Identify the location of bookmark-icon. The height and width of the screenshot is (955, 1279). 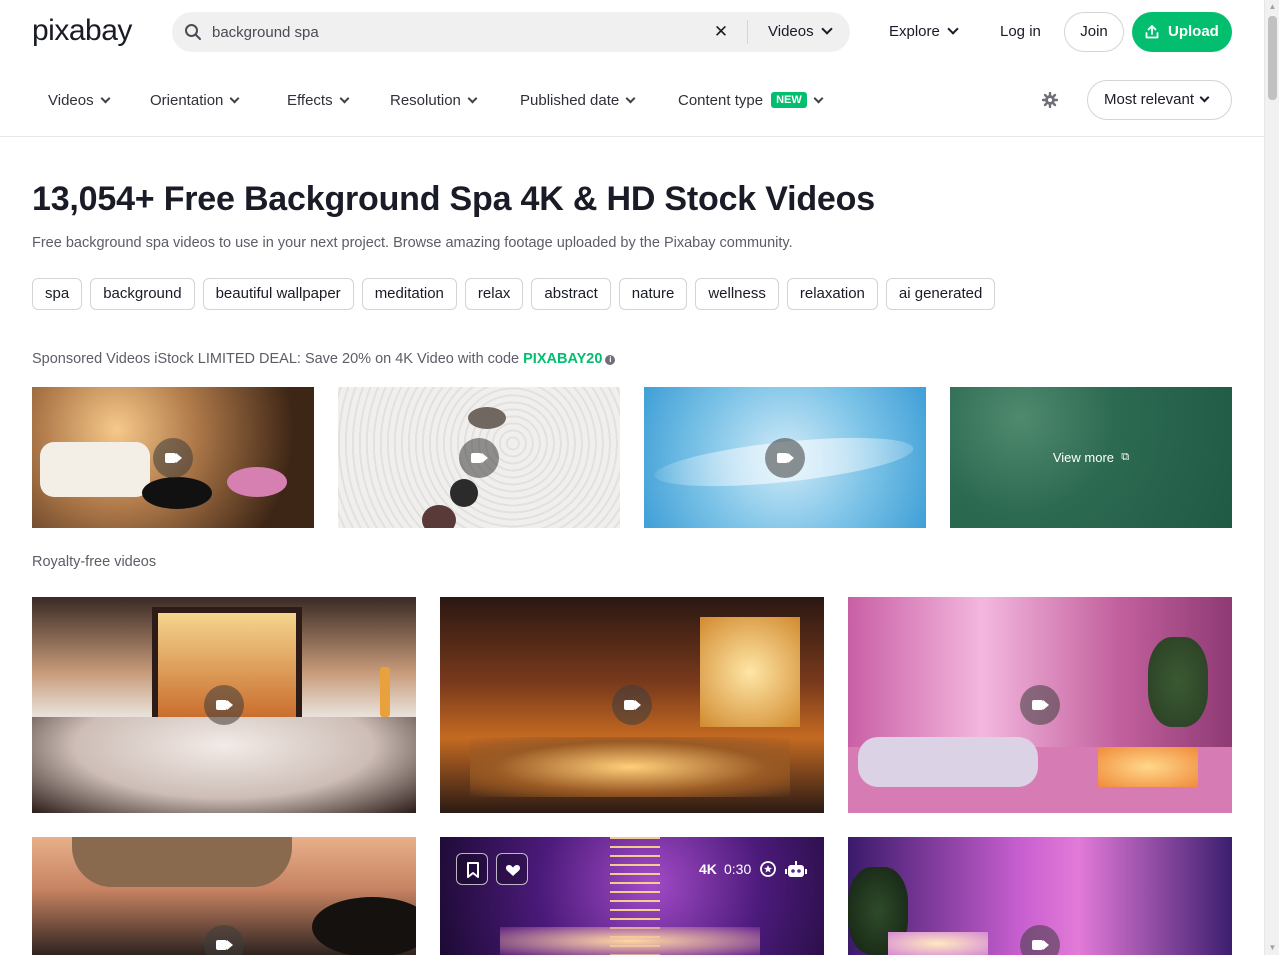
(473, 870).